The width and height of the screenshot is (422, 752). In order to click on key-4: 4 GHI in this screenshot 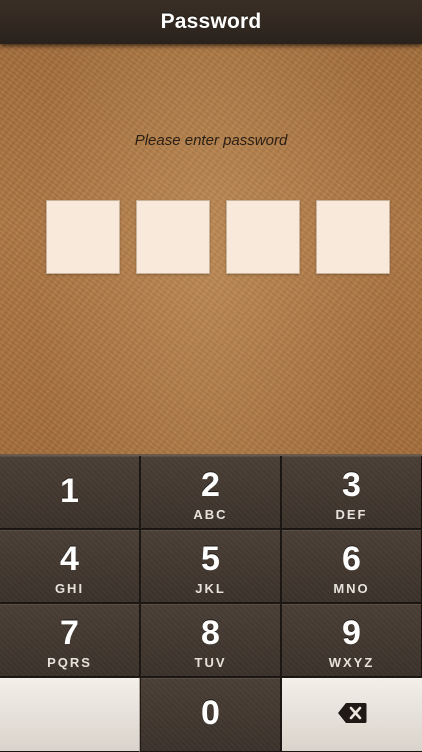, I will do `click(70, 566)`.